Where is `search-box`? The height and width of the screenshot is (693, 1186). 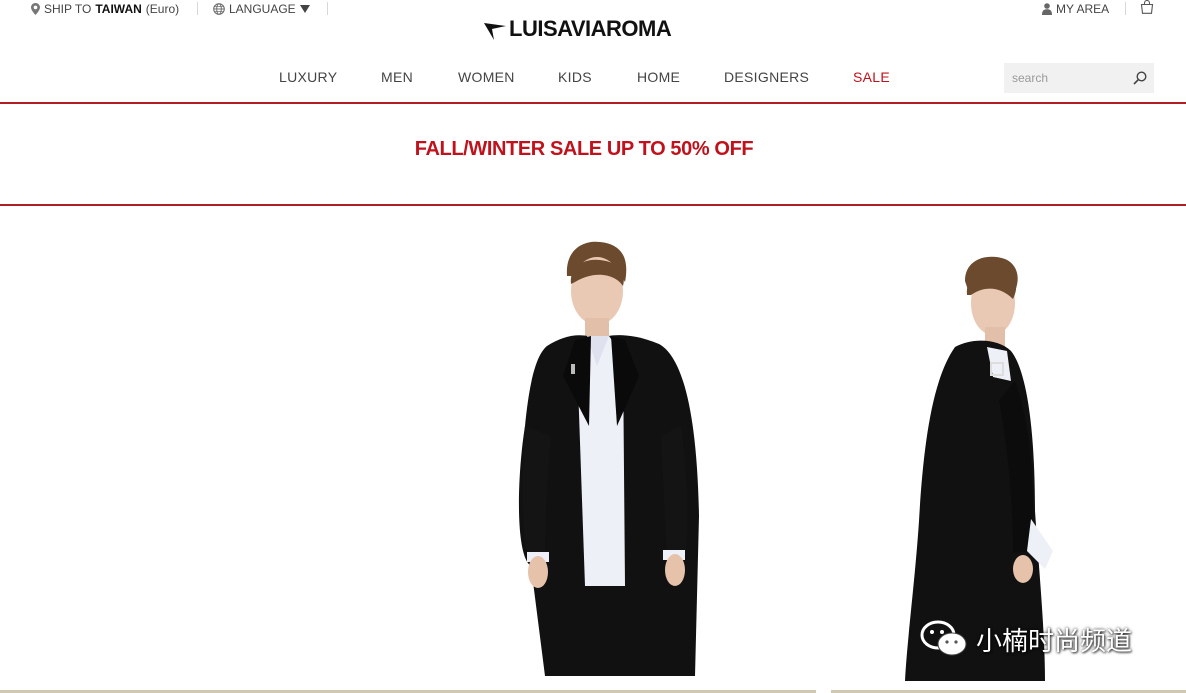 search-box is located at coordinates (1079, 78).